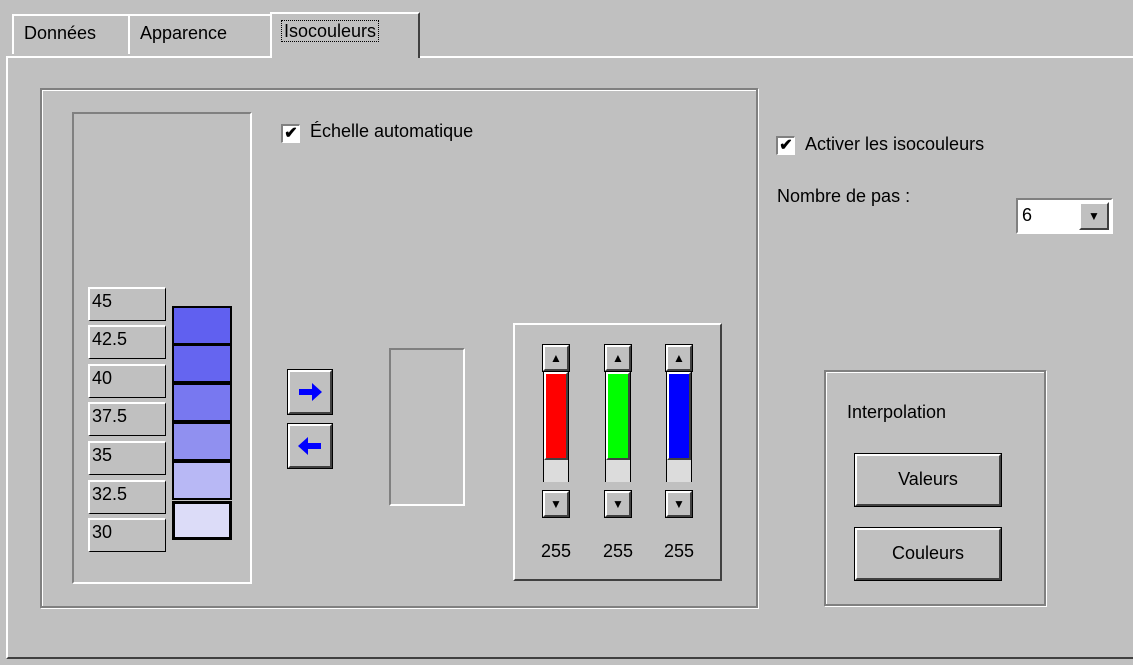 This screenshot has height=665, width=1133. I want to click on chevron-down-icon: ▼, so click(1094, 216).